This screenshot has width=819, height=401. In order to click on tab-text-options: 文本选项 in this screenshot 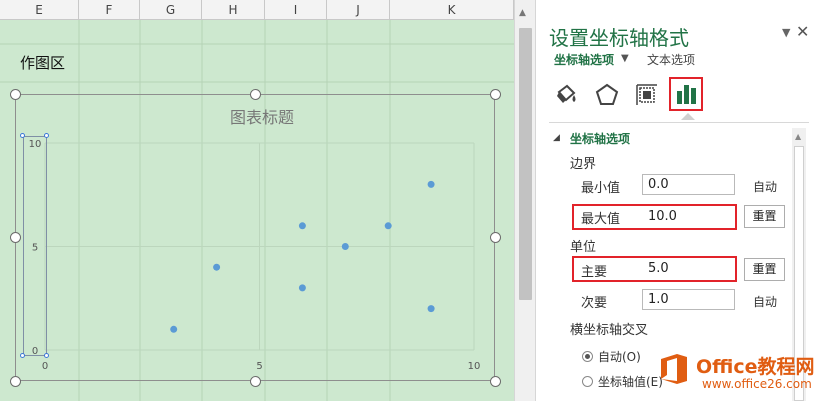, I will do `click(671, 59)`.